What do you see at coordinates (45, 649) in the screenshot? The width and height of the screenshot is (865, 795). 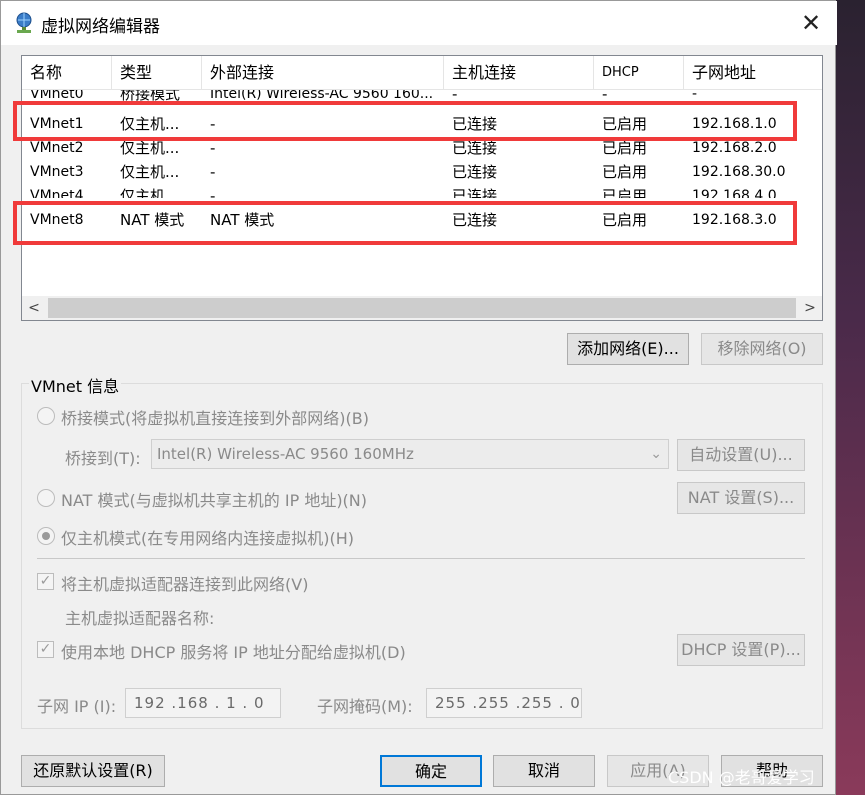 I see `dhcp-checkbox: ✓` at bounding box center [45, 649].